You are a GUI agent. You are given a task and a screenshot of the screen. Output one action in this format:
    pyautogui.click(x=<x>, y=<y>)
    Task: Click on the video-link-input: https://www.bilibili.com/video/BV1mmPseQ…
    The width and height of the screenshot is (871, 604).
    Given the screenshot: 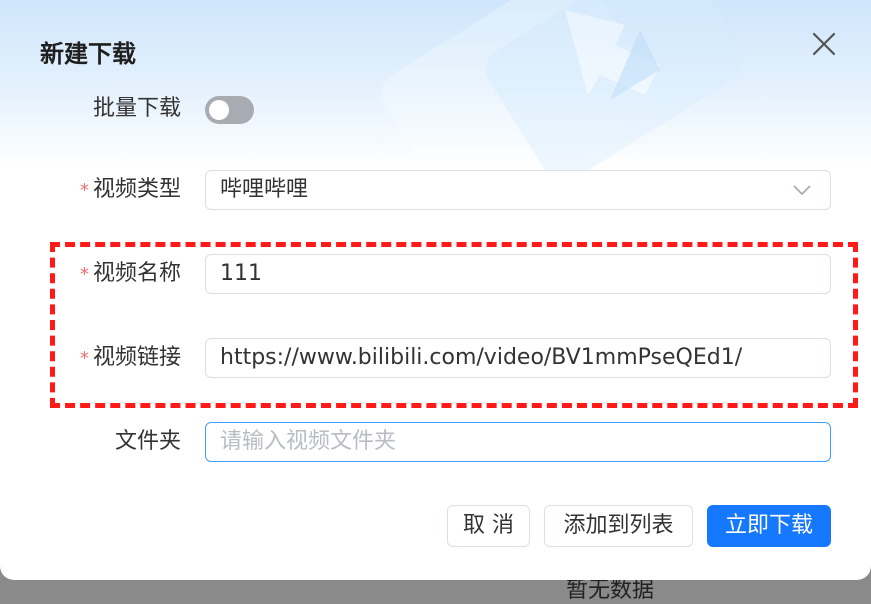 What is the action you would take?
    pyautogui.click(x=518, y=358)
    